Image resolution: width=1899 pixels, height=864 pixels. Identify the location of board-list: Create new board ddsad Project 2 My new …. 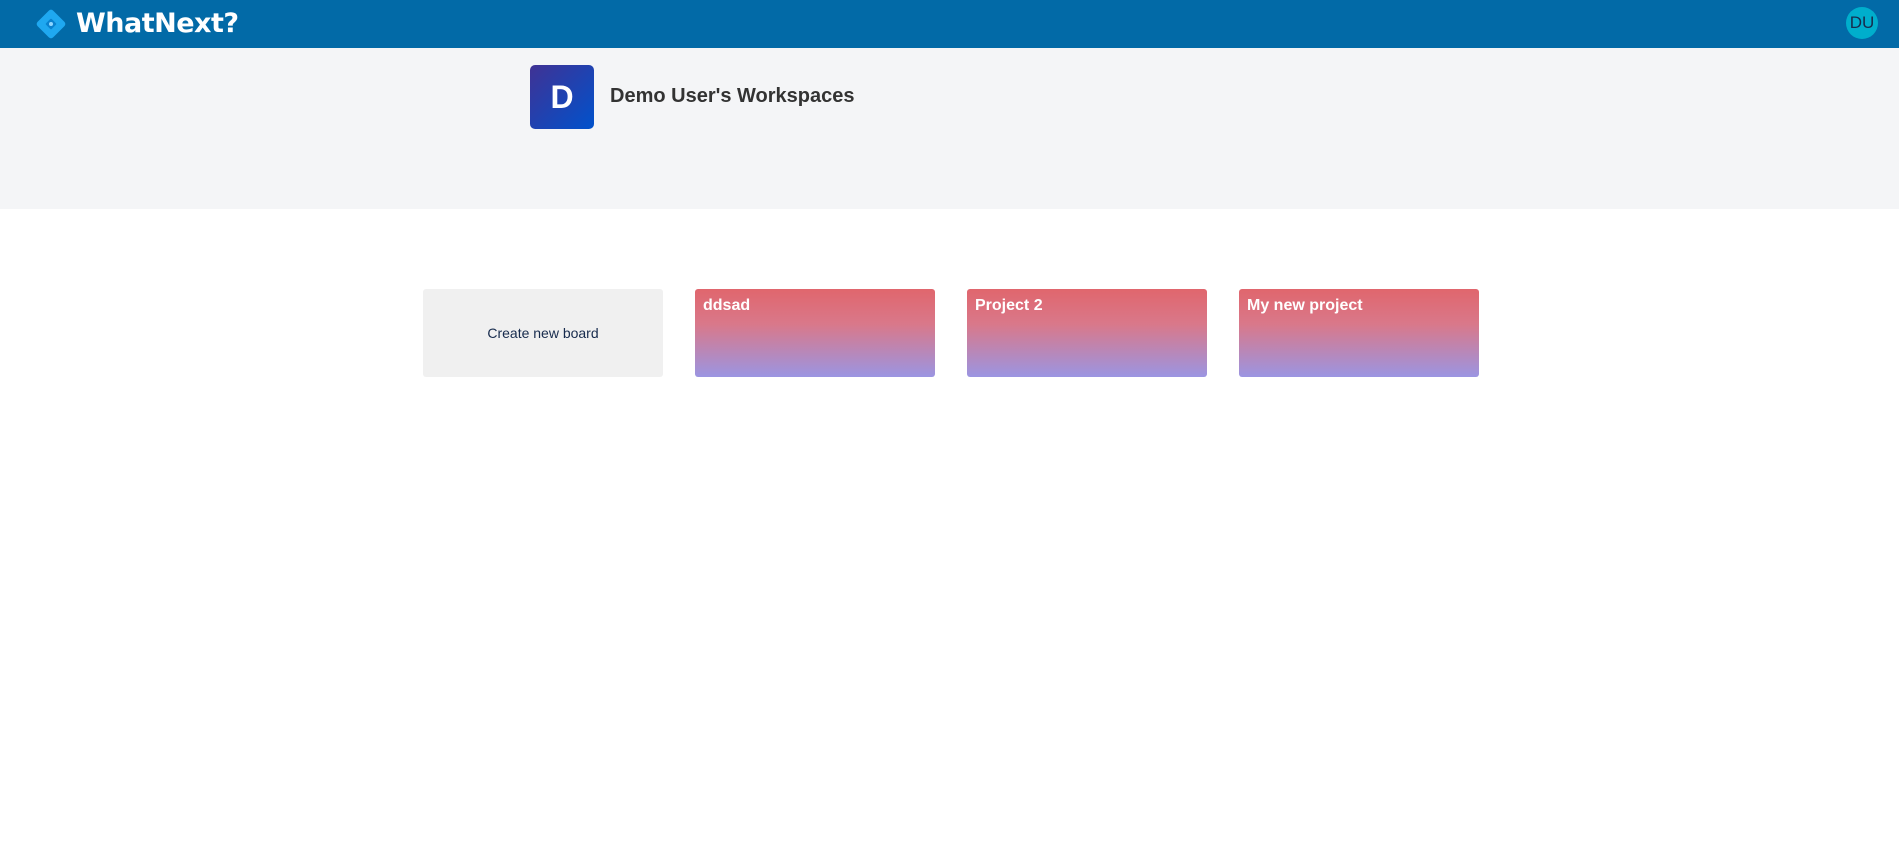
(951, 333).